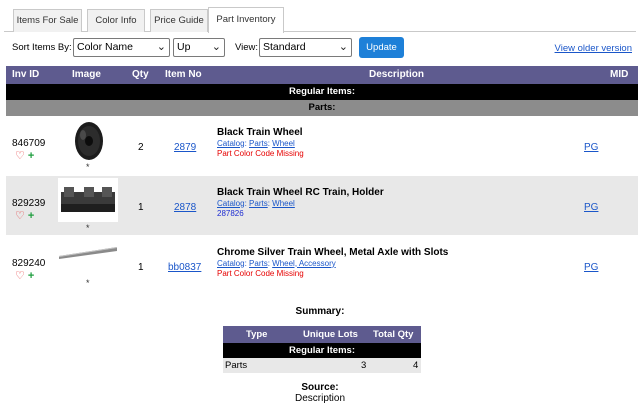 The image size is (640, 407). Describe the element at coordinates (179, 20) in the screenshot. I see `tab-price-guide: Price Guide` at that location.